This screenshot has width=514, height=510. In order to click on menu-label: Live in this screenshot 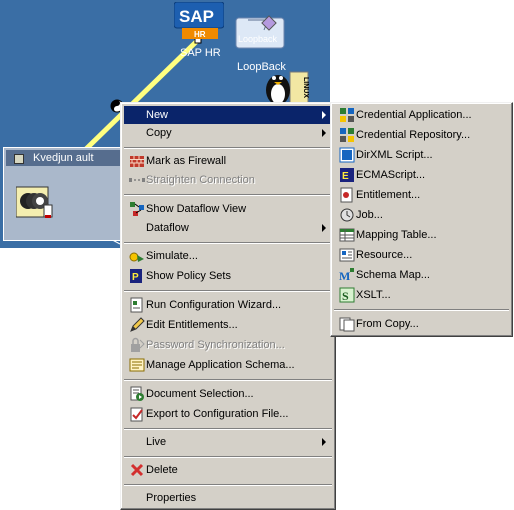, I will do `click(156, 442)`.